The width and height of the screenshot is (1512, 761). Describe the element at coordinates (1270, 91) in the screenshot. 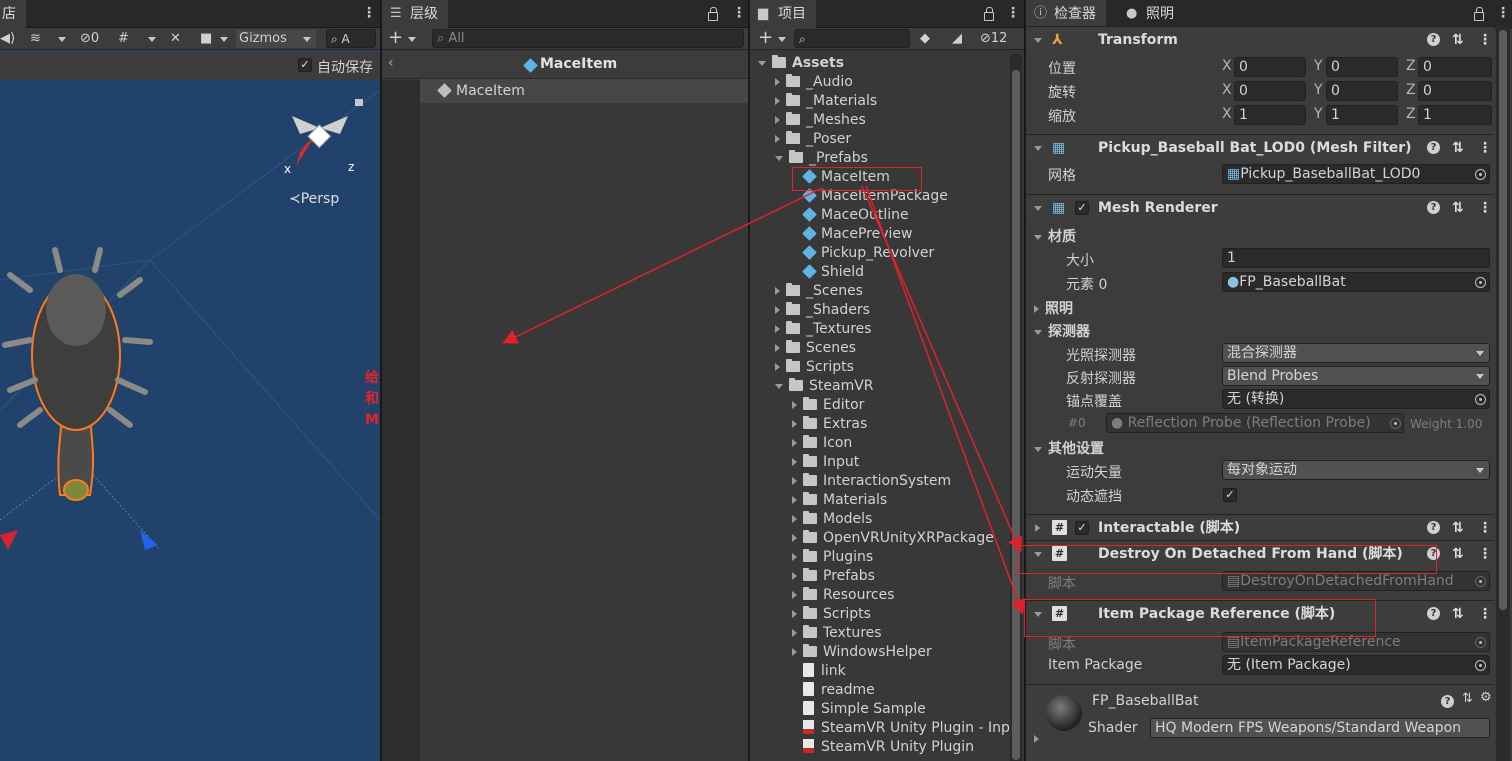

I see `transform-x-field: 0` at that location.